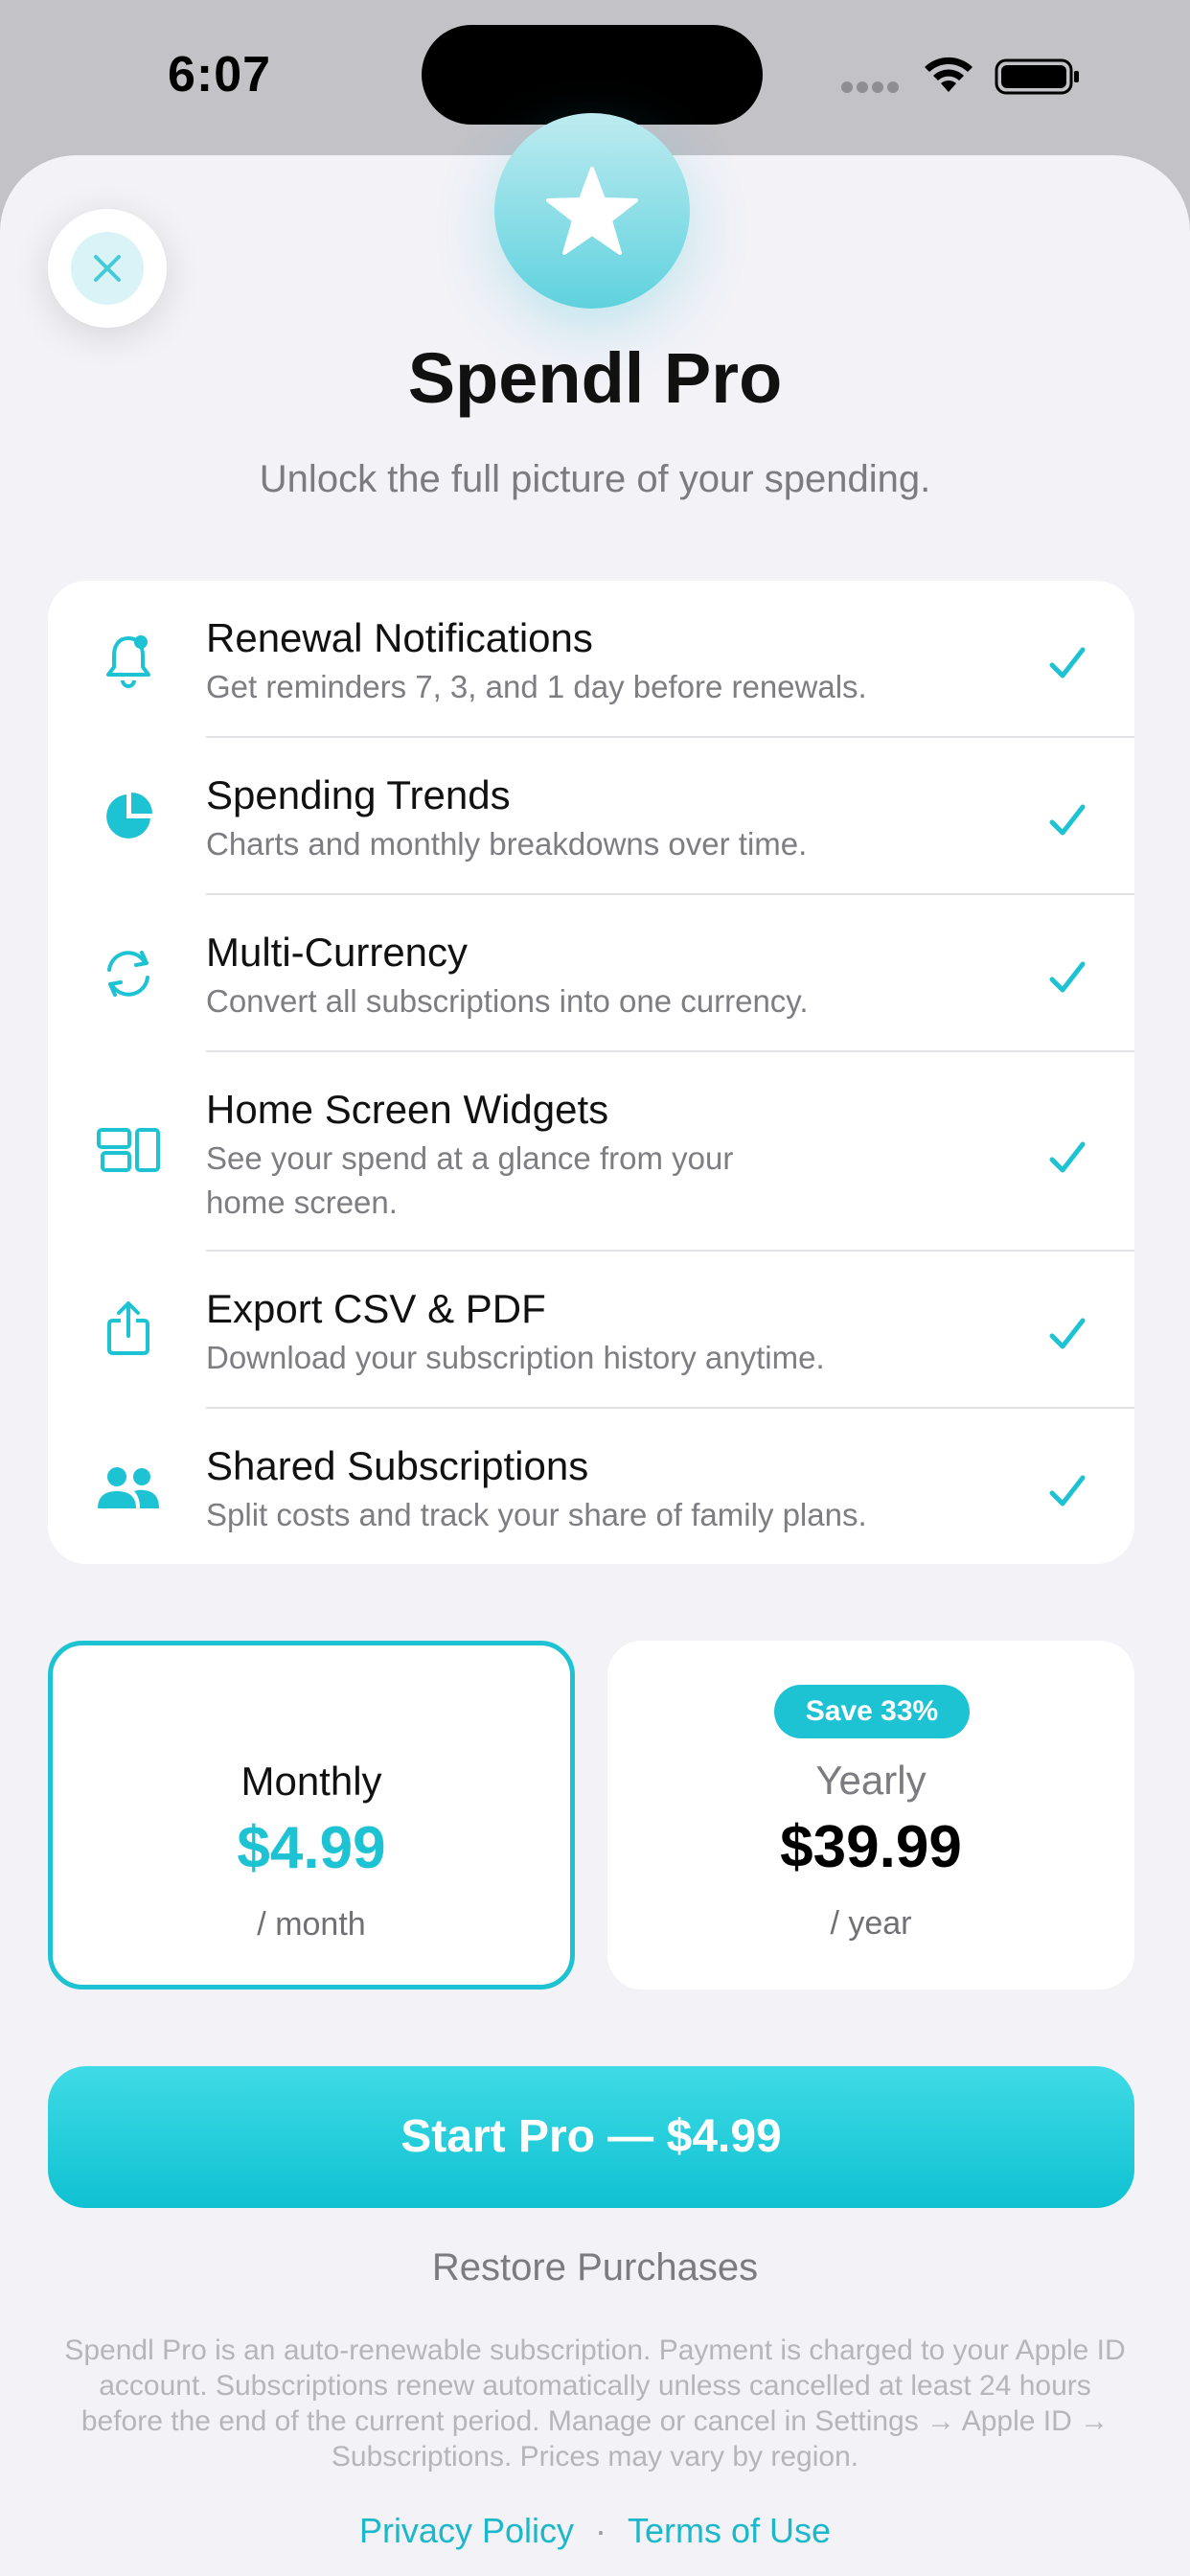 The image size is (1190, 2576). What do you see at coordinates (595, 2267) in the screenshot?
I see `restore-purchases-button: Restore Purchases` at bounding box center [595, 2267].